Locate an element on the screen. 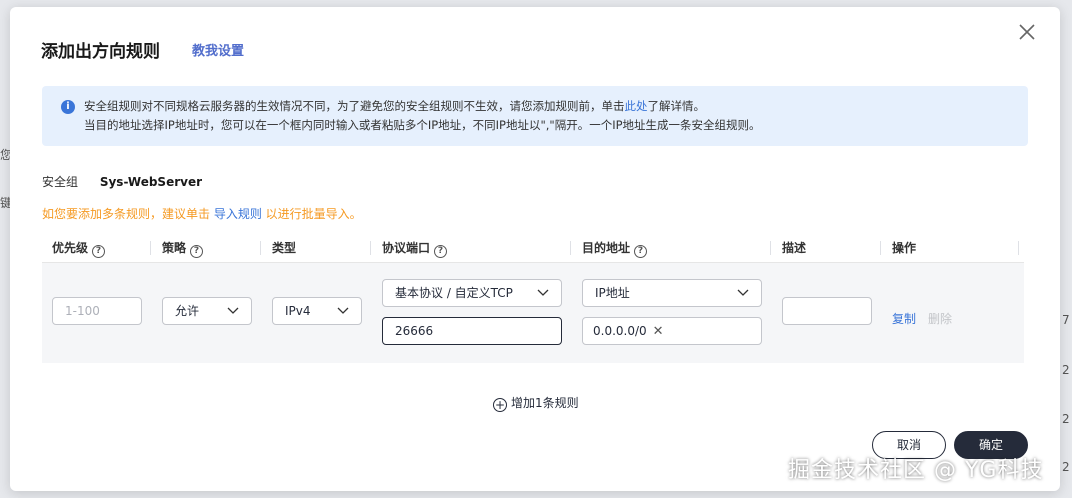  close-icon: ✕ is located at coordinates (658, 332).